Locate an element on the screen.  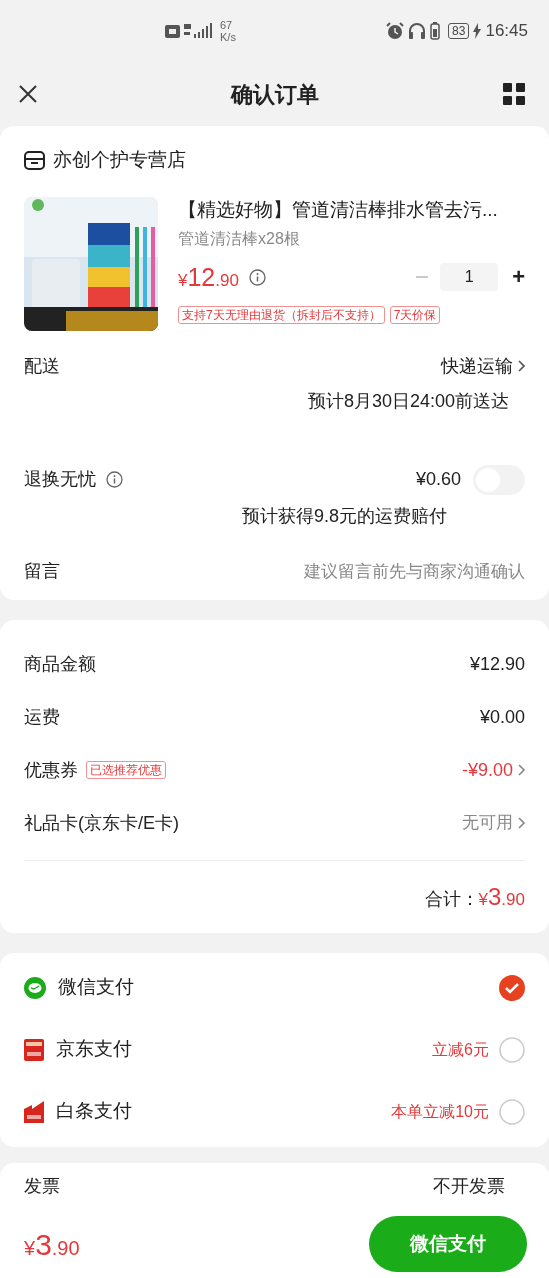
service-tag: 支持7天无理由退货（拆封后不支持） is located at coordinates (281, 315).